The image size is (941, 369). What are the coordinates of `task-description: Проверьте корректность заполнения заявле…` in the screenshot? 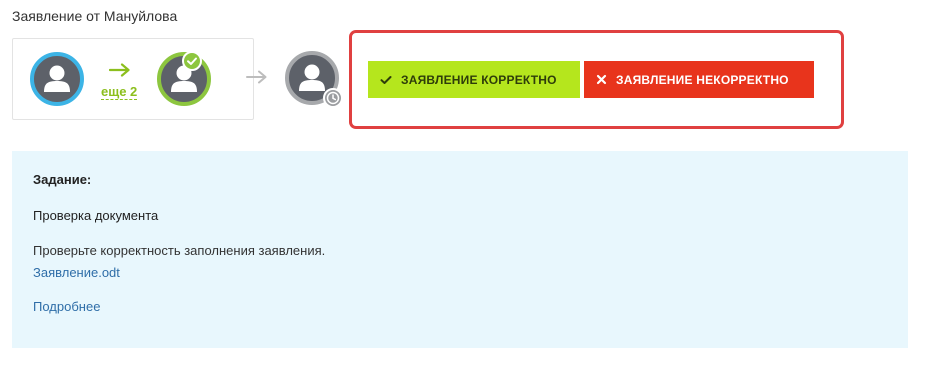 It's located at (179, 250).